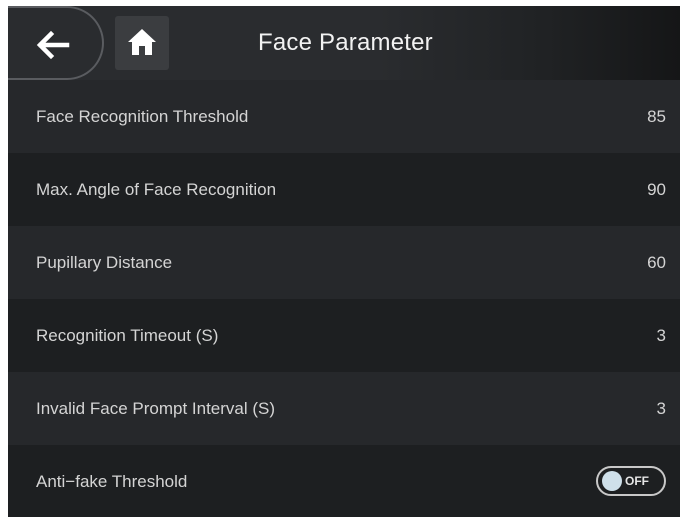 The image size is (680, 523). What do you see at coordinates (344, 116) in the screenshot?
I see `setting-row-face-recognition-threshold: Face Recognition Threshold 85` at bounding box center [344, 116].